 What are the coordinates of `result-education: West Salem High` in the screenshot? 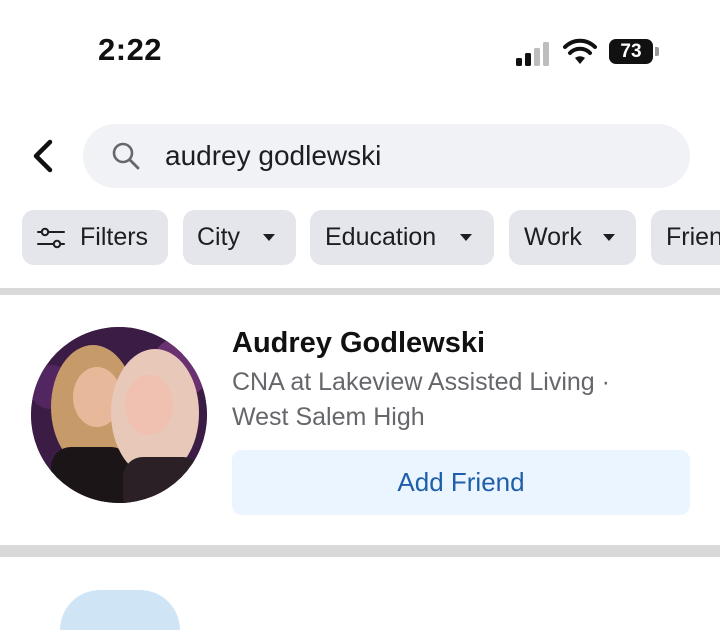 It's located at (328, 417).